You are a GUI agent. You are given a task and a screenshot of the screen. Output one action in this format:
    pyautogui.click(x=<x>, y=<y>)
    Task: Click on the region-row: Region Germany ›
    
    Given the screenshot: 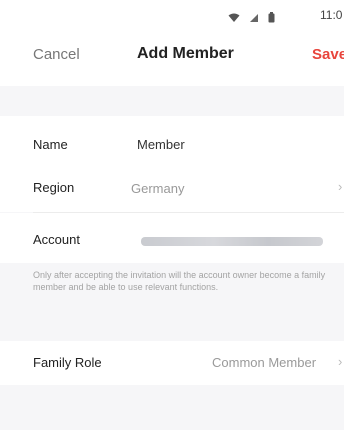 What is the action you would take?
    pyautogui.click(x=172, y=187)
    